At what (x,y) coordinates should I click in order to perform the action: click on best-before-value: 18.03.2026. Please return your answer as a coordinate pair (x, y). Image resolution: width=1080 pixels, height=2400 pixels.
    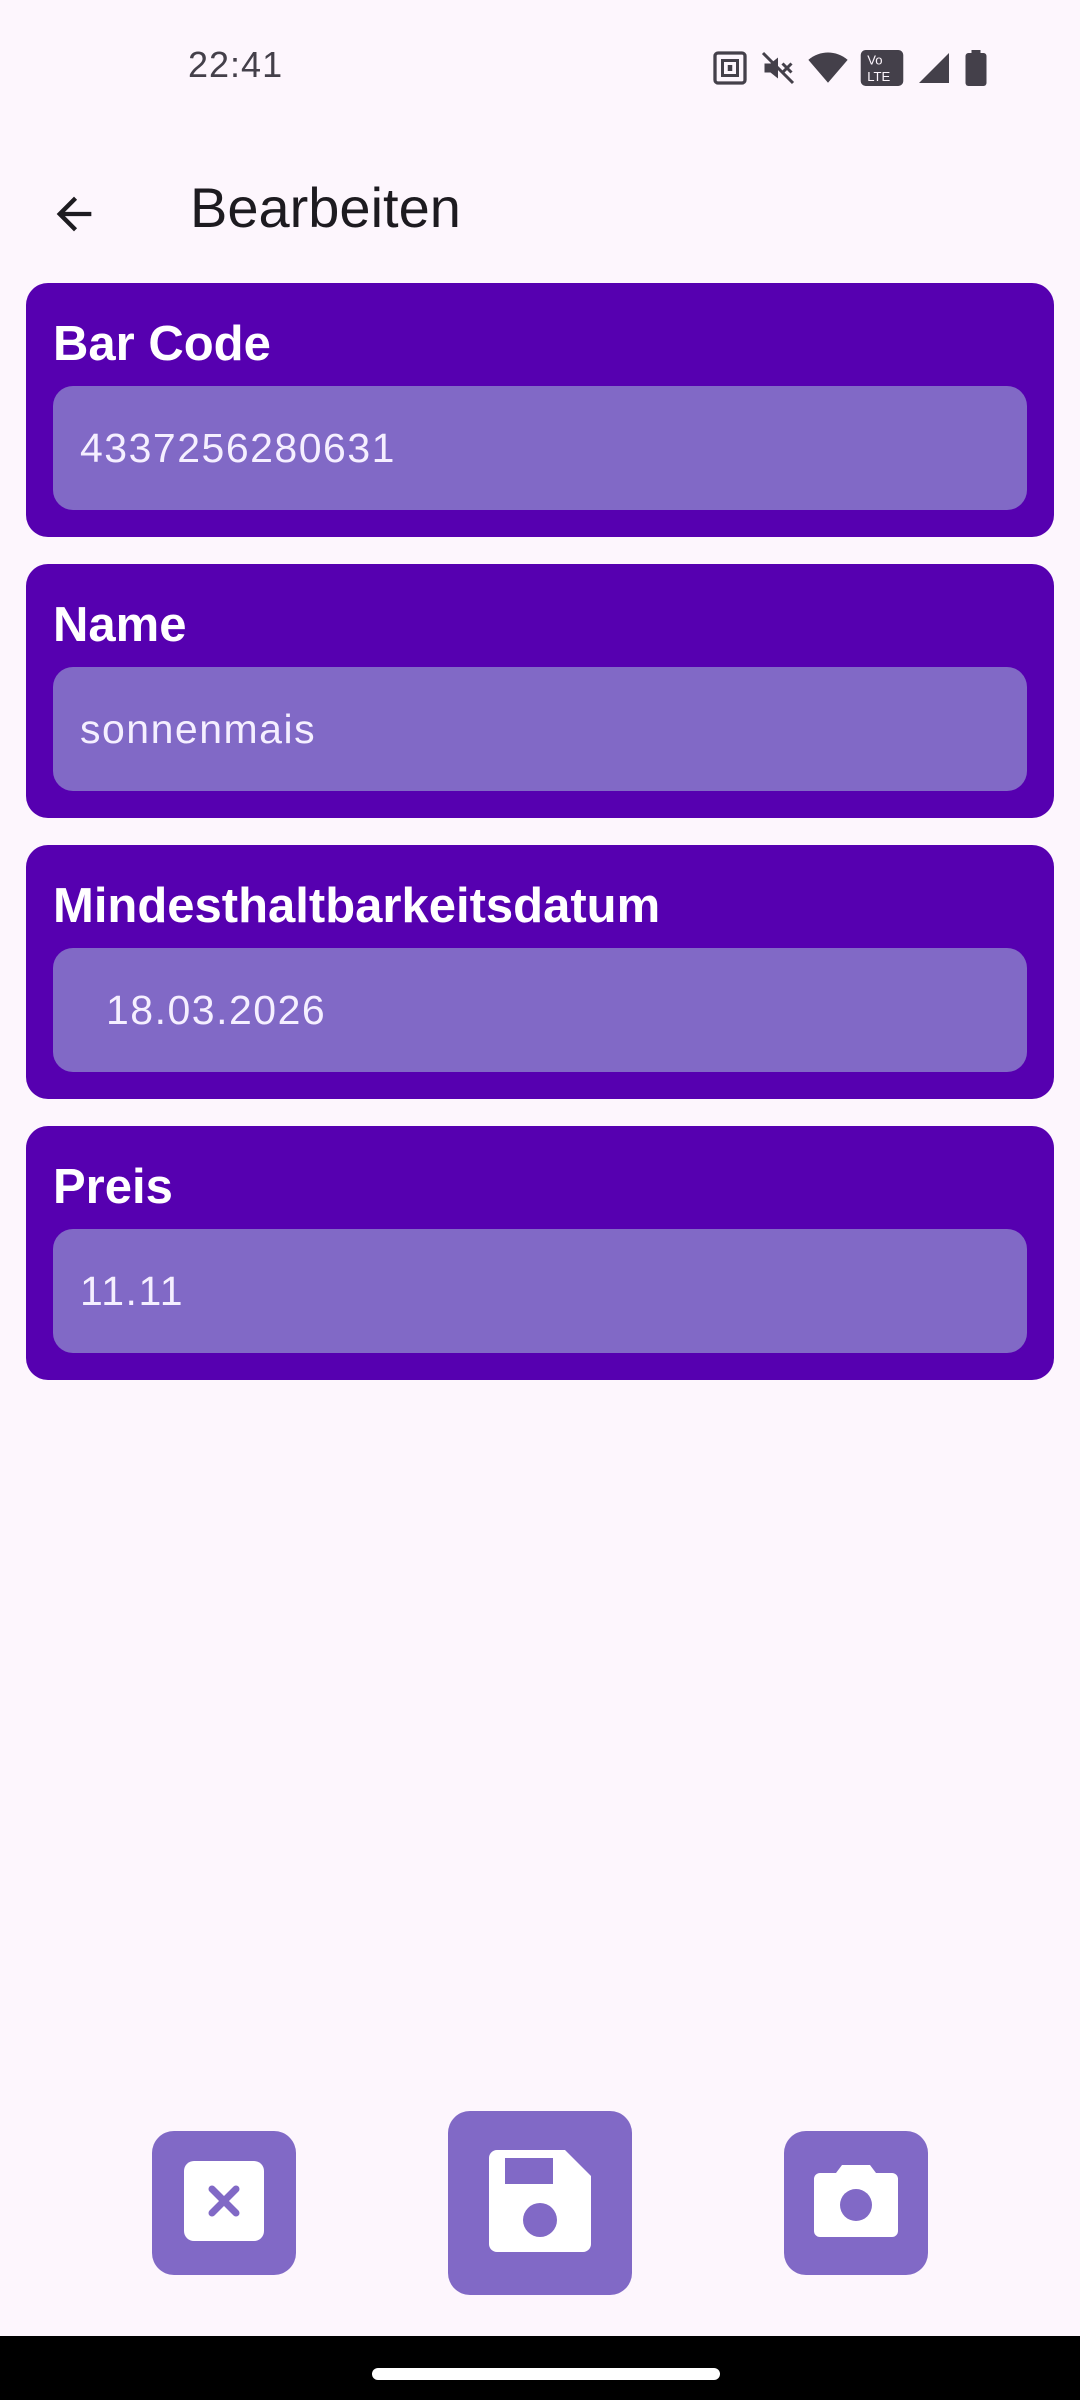
    Looking at the image, I should click on (216, 1009).